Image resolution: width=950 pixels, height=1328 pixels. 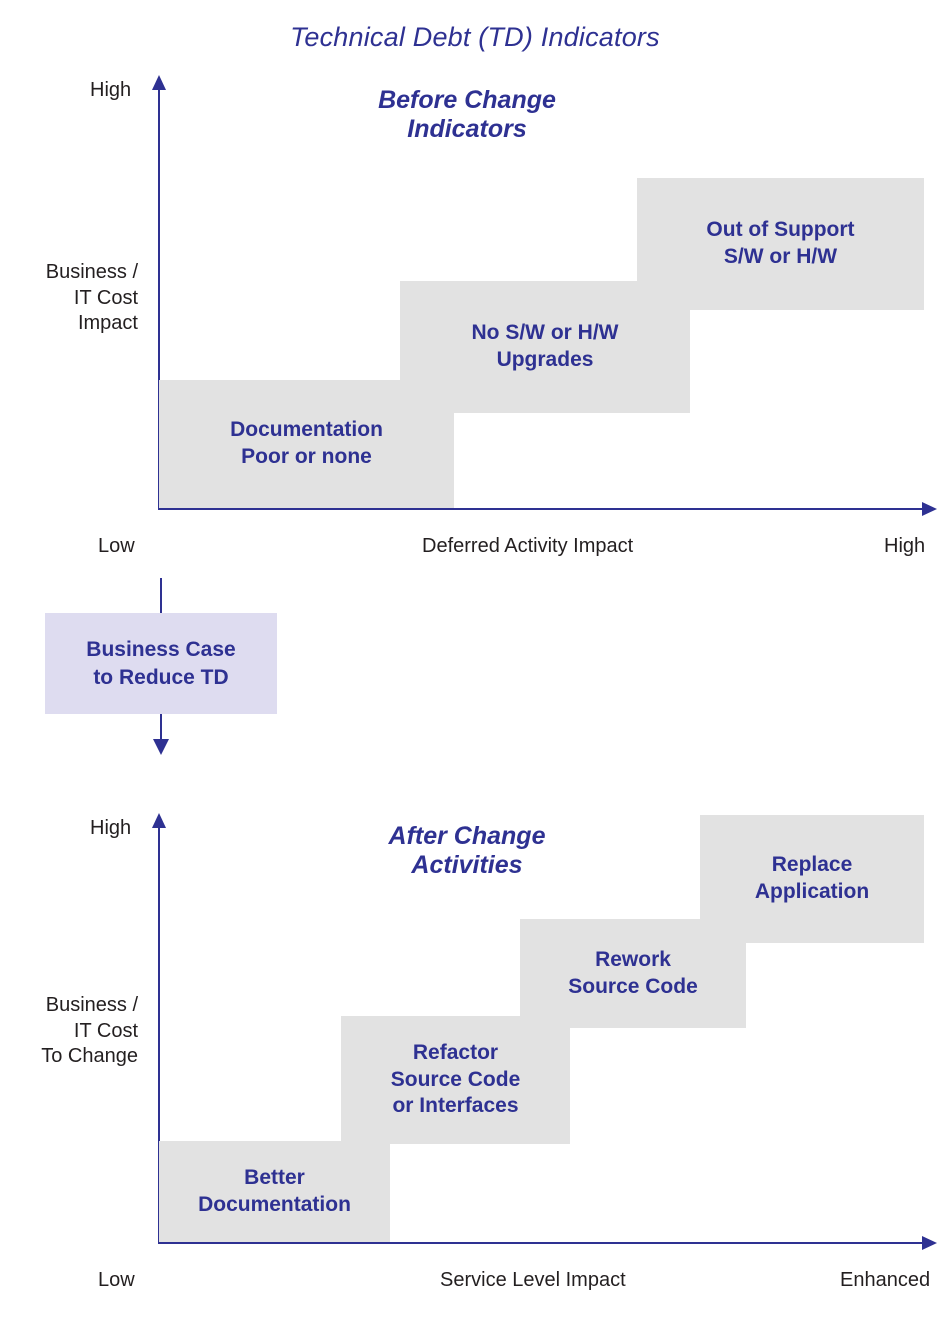 What do you see at coordinates (116, 1280) in the screenshot?
I see `after-x-axis-low-tick: Low` at bounding box center [116, 1280].